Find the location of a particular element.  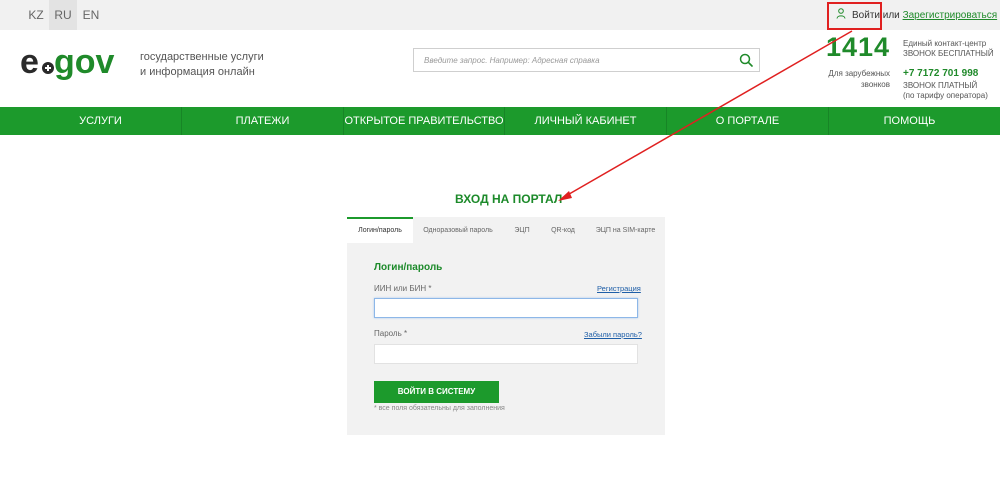

paid-line-2: (по тарифу оператора) is located at coordinates (945, 95).